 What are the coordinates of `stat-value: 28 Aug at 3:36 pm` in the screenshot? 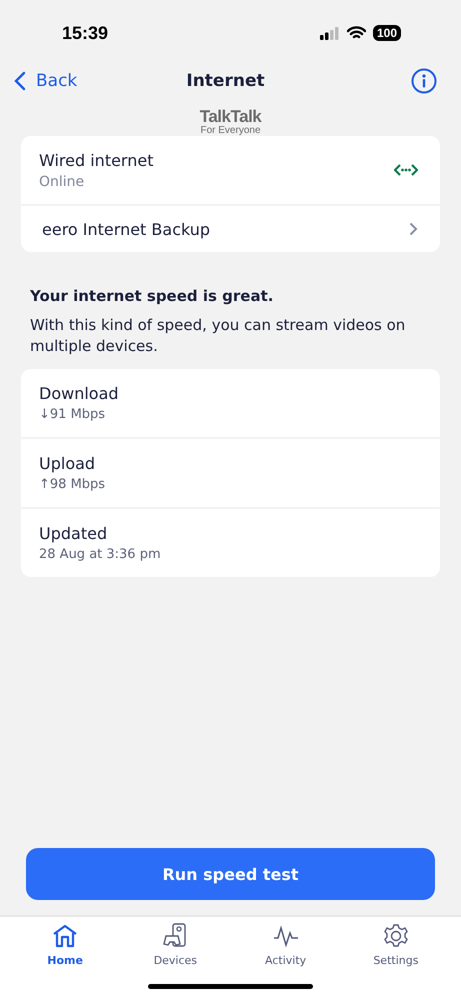 It's located at (100, 554).